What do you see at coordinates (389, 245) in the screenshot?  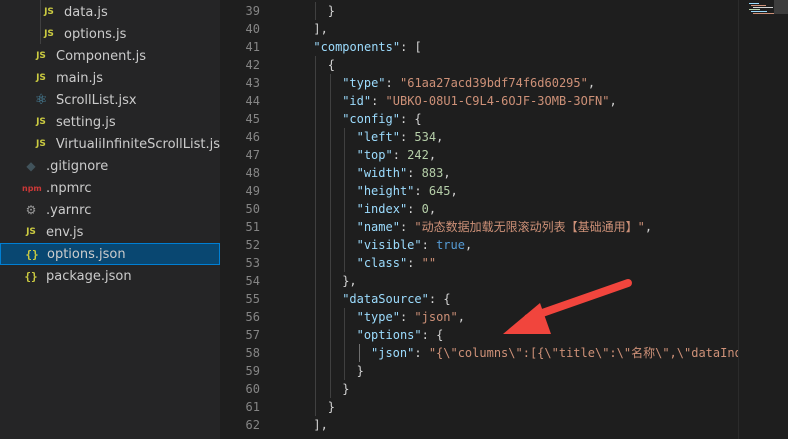 I see `code-token: "visible"` at bounding box center [389, 245].